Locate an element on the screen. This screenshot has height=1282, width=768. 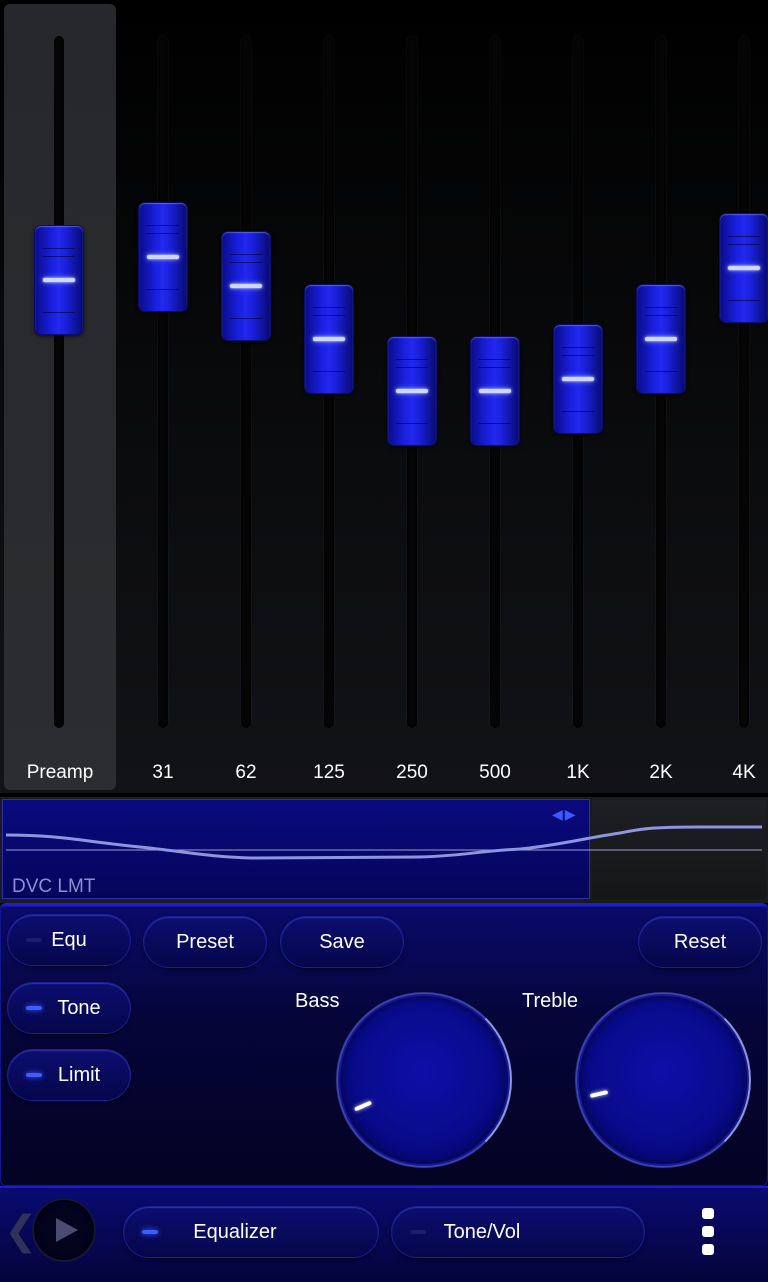
curve-scroll-arrows-icon: ◀▶ is located at coordinates (565, 814).